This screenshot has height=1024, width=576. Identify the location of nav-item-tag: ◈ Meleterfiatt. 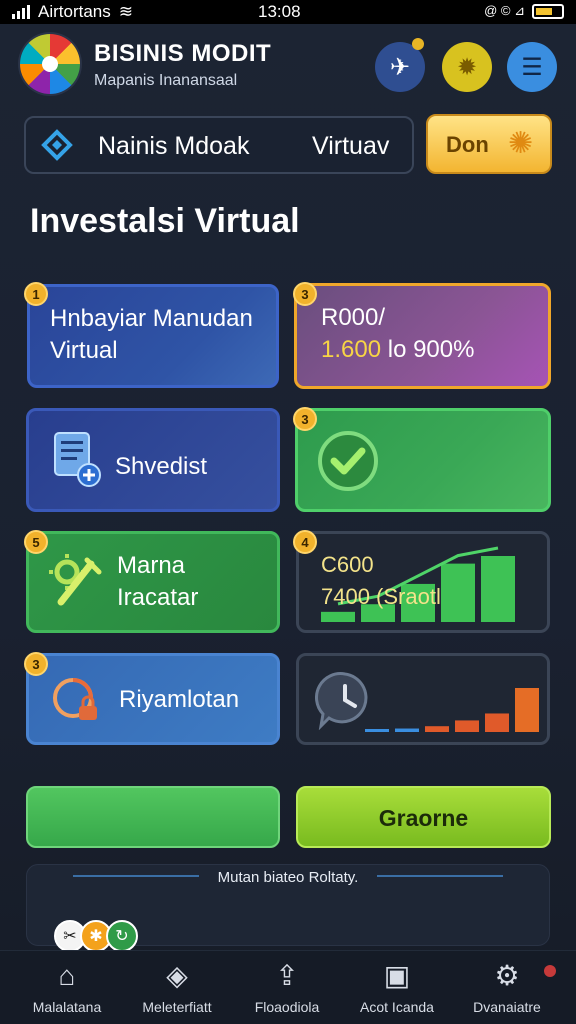
(177, 987).